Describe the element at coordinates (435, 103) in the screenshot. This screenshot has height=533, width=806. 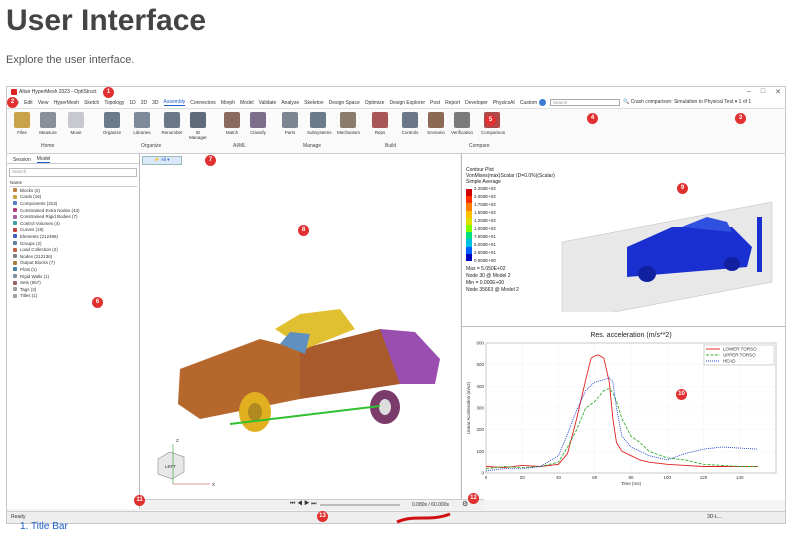
I see `menu-post: Post` at that location.